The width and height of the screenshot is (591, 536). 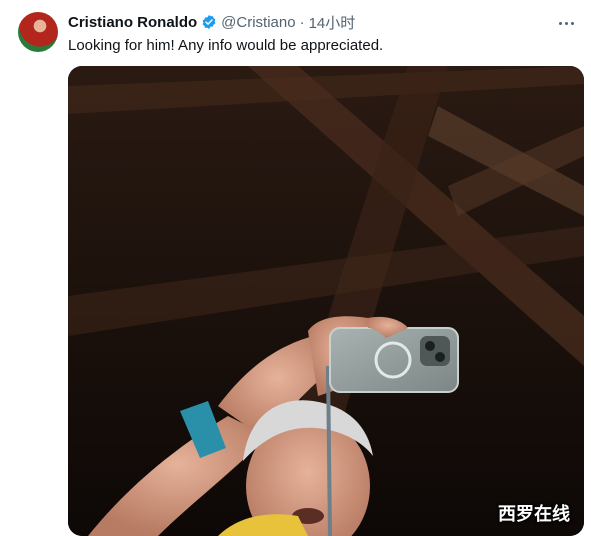 I want to click on verified-badge-icon, so click(x=209, y=22).